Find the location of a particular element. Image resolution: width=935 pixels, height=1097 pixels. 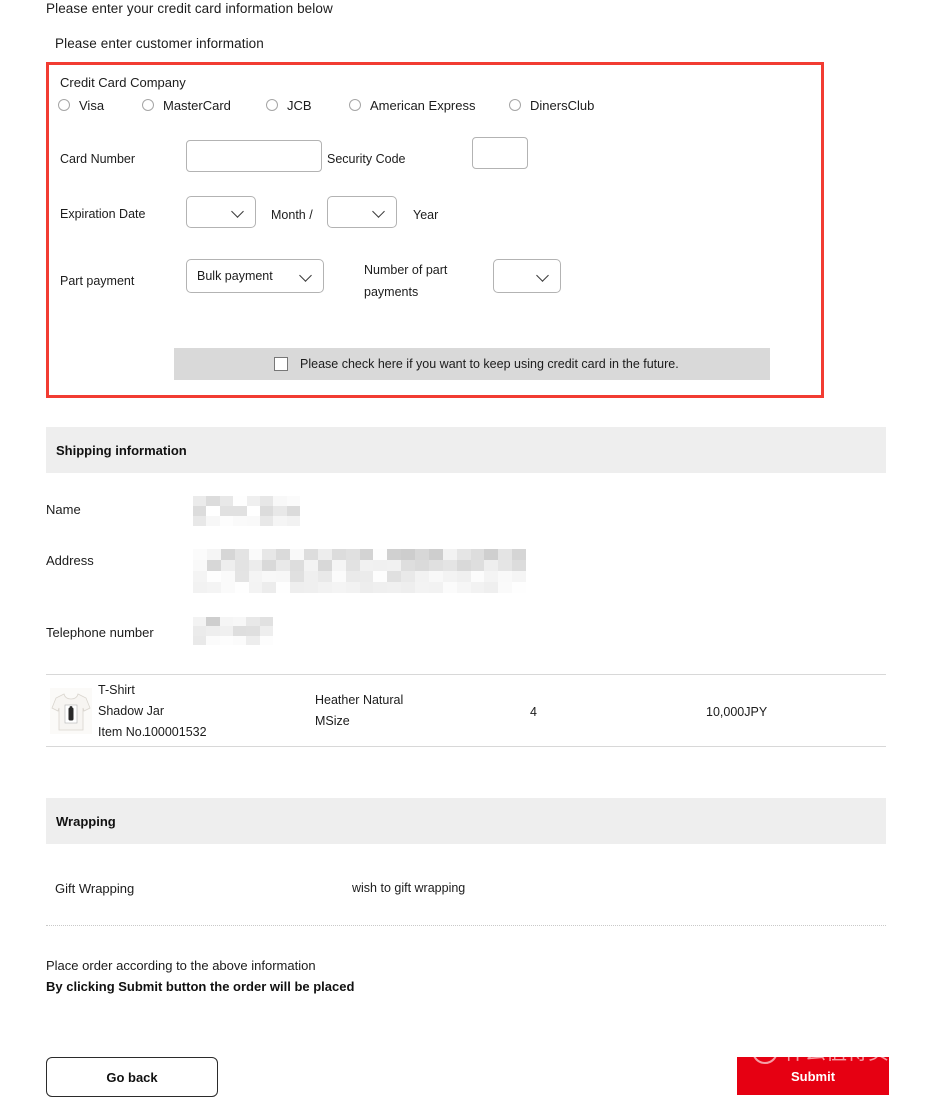

radio-option-dinersclub: DinersClub is located at coordinates (551, 105).